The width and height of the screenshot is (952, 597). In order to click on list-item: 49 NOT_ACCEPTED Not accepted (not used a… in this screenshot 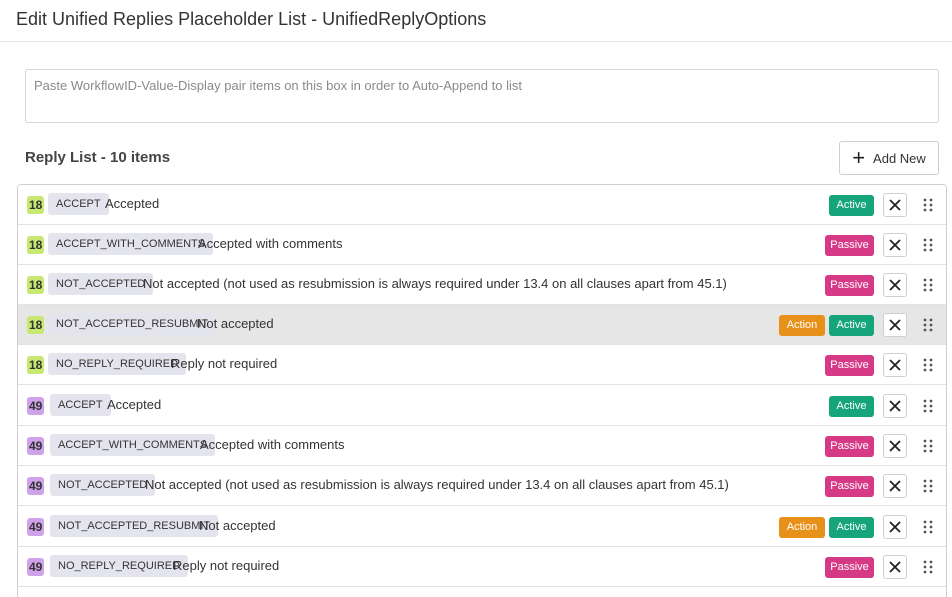, I will do `click(482, 486)`.